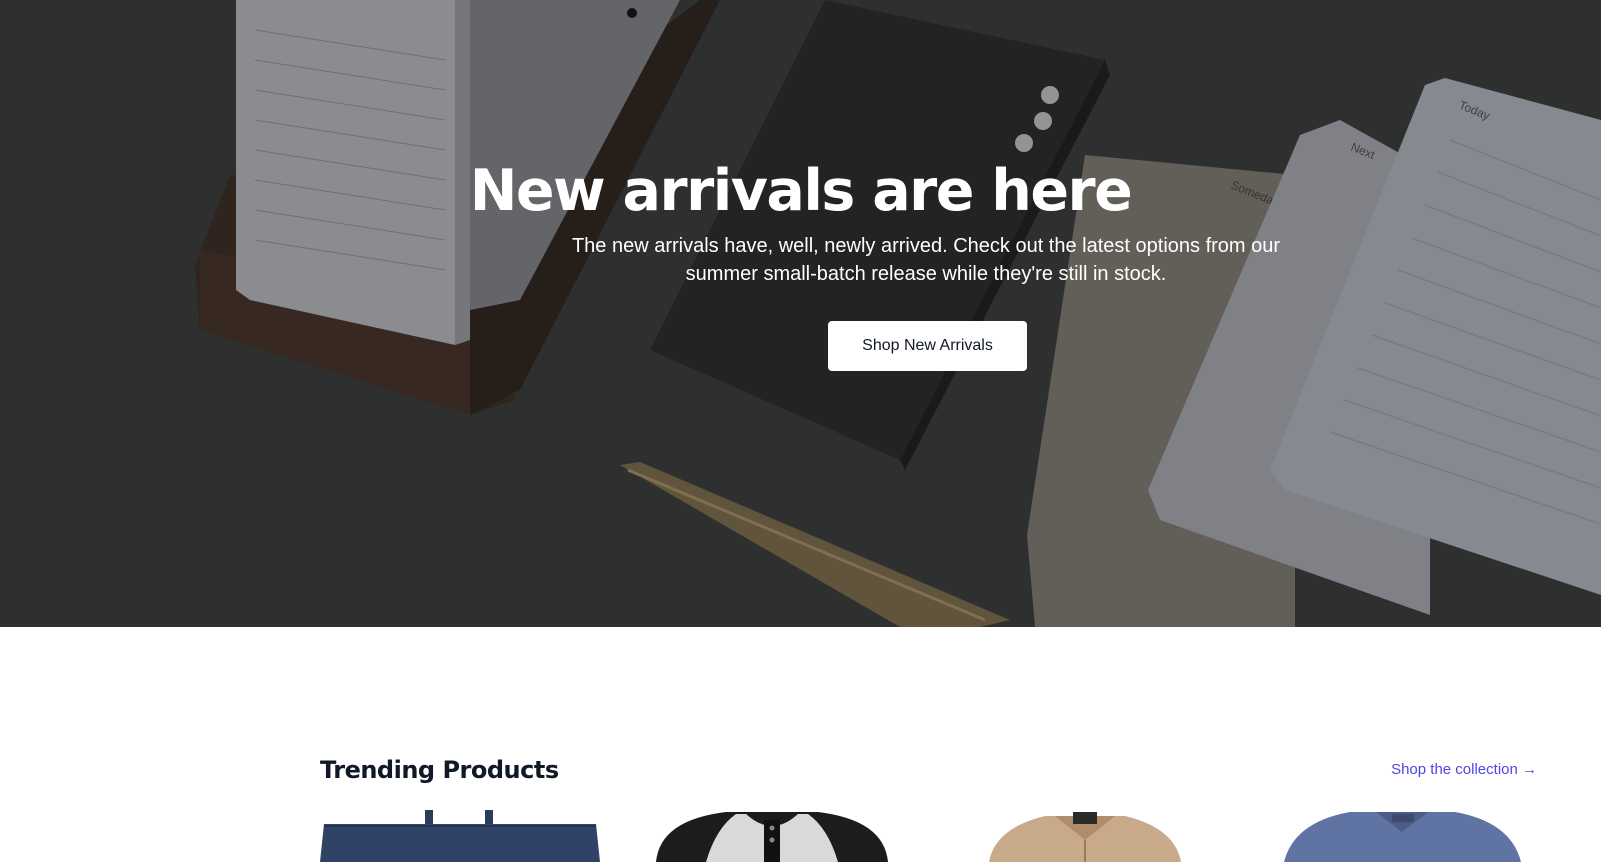 The image size is (1601, 862). I want to click on product-card-tan-jacket, so click(1085, 836).